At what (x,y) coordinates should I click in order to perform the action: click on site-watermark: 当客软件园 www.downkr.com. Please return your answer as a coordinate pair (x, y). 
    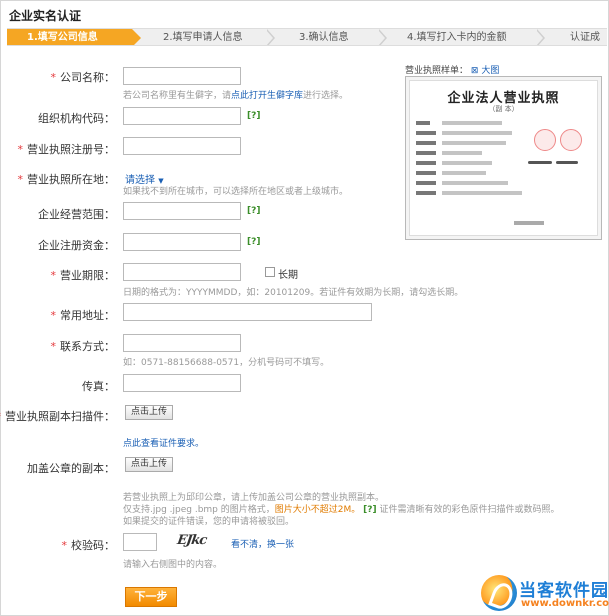
    Looking at the image, I should click on (544, 594).